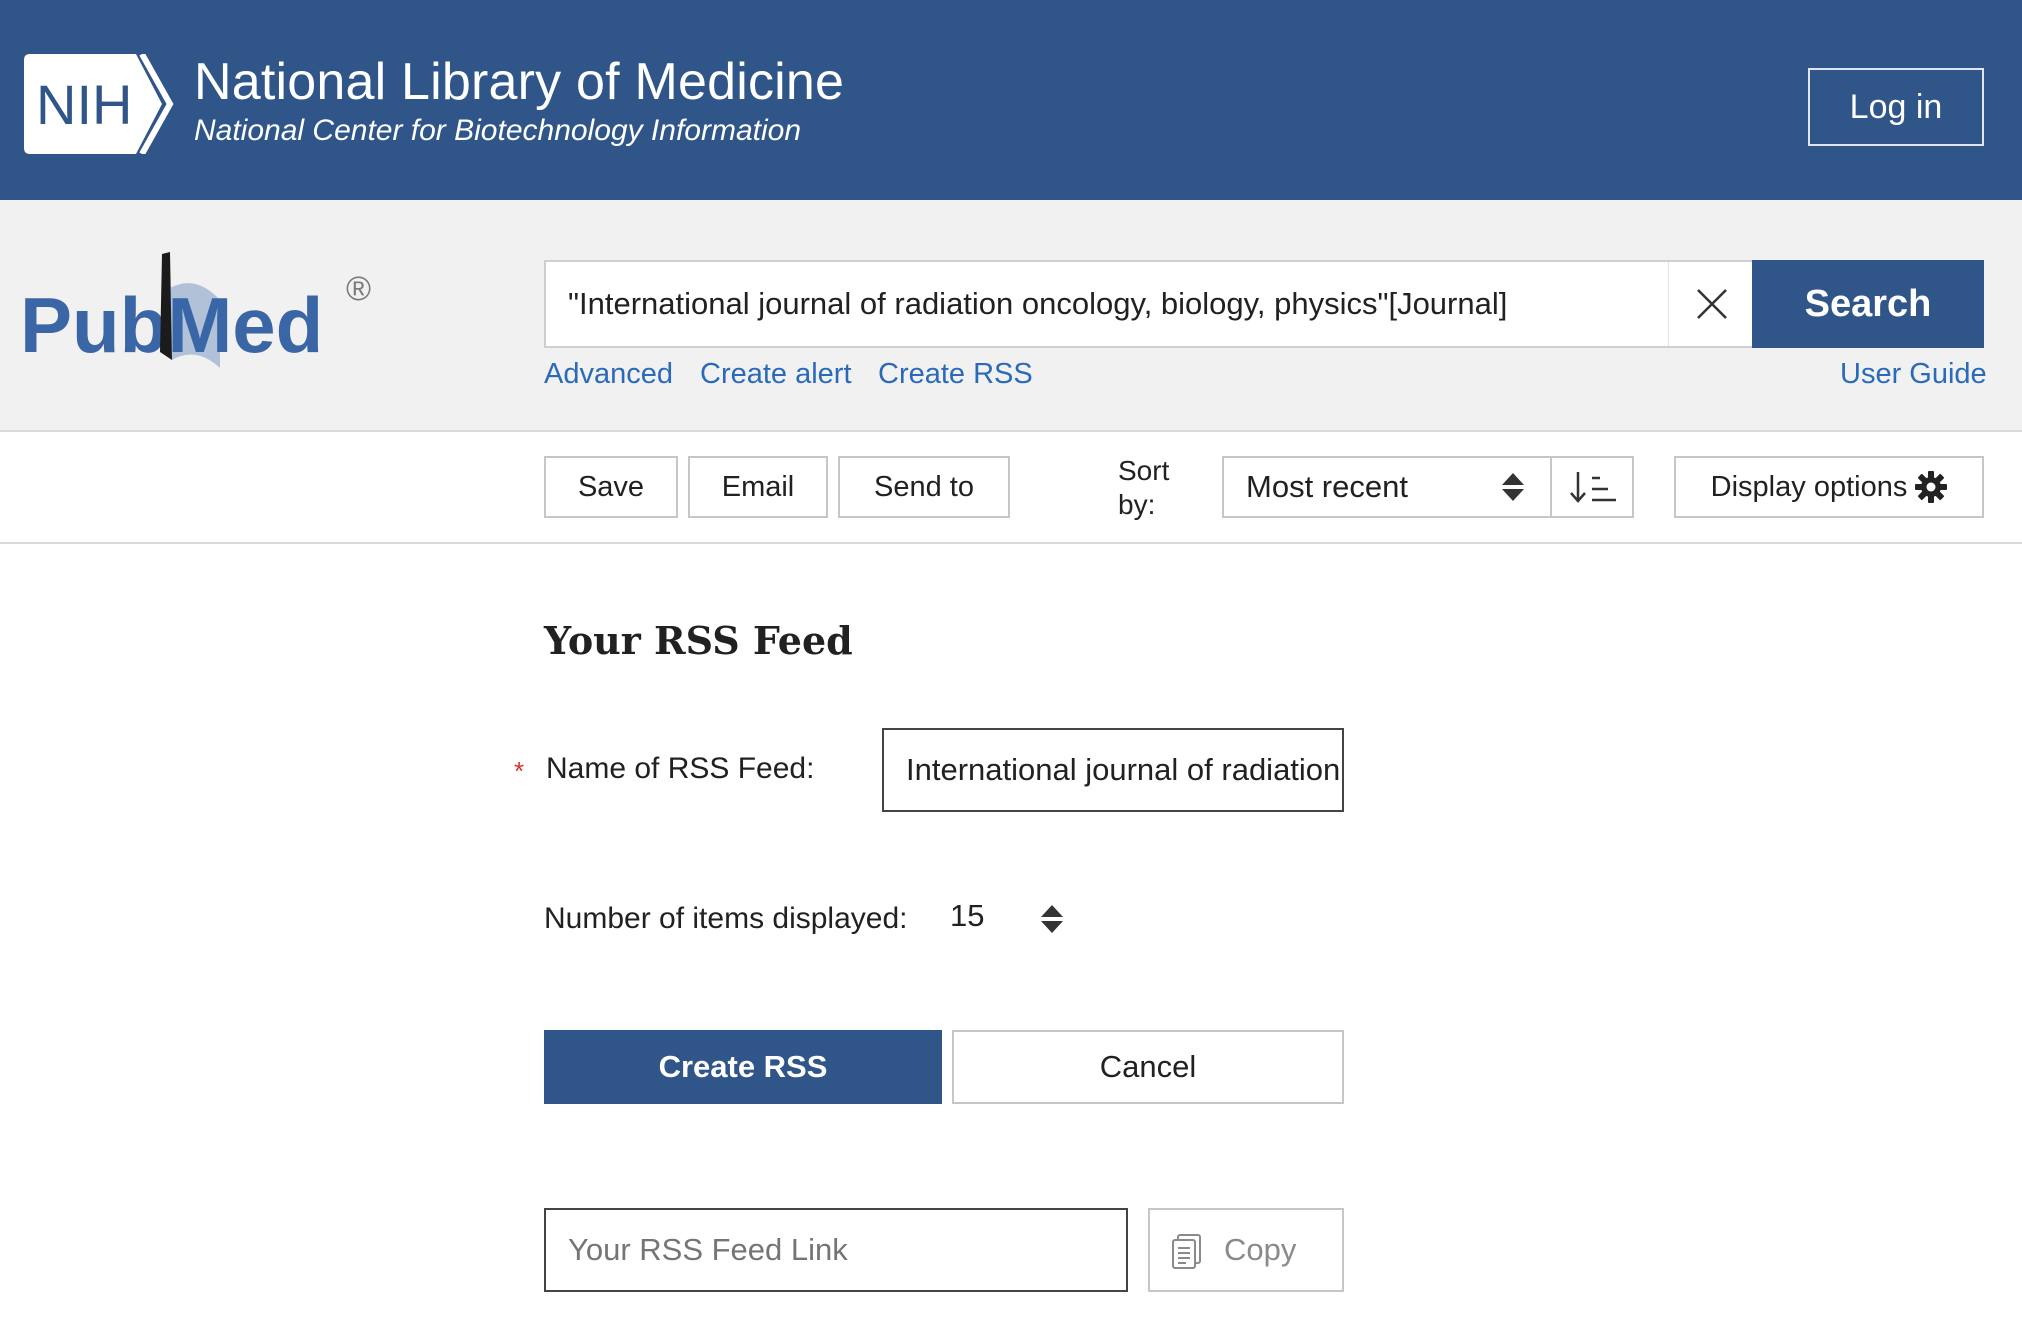  I want to click on gear-icon, so click(1931, 487).